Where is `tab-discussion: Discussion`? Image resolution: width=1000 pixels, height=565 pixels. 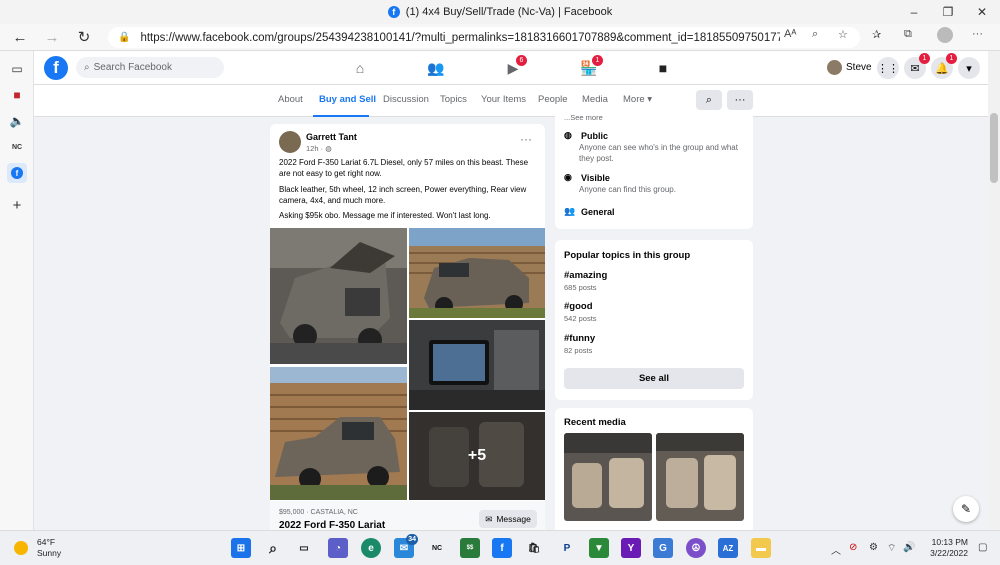 tab-discussion: Discussion is located at coordinates (406, 99).